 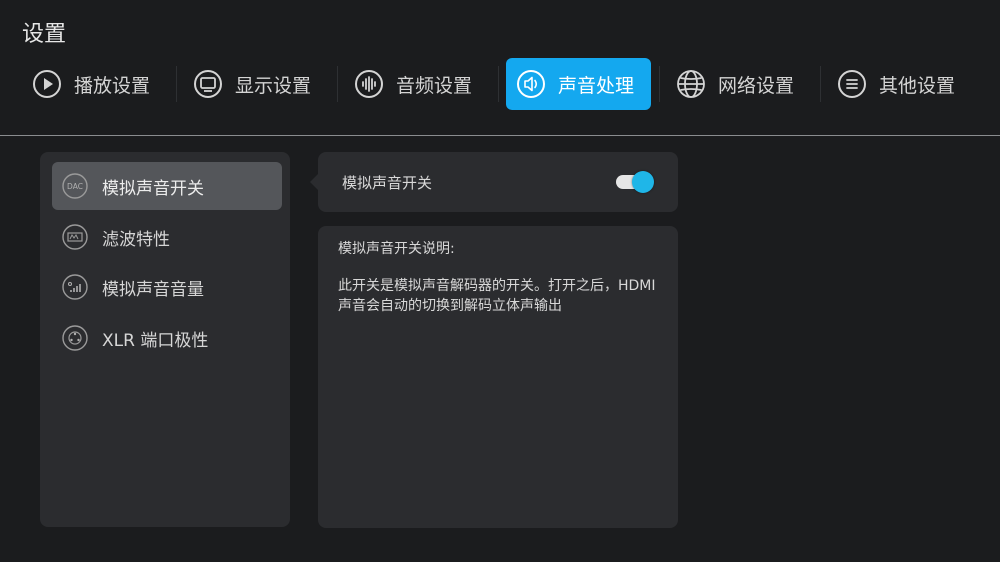 I want to click on sidebar-item-filter-characteristics: 滤波特性, so click(x=167, y=237).